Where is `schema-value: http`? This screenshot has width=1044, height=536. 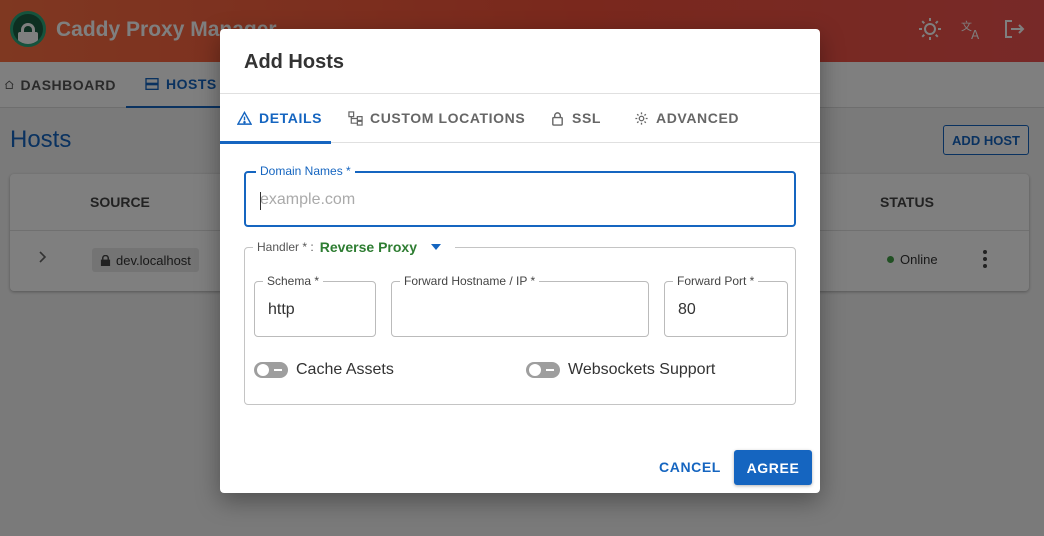
schema-value: http is located at coordinates (281, 309).